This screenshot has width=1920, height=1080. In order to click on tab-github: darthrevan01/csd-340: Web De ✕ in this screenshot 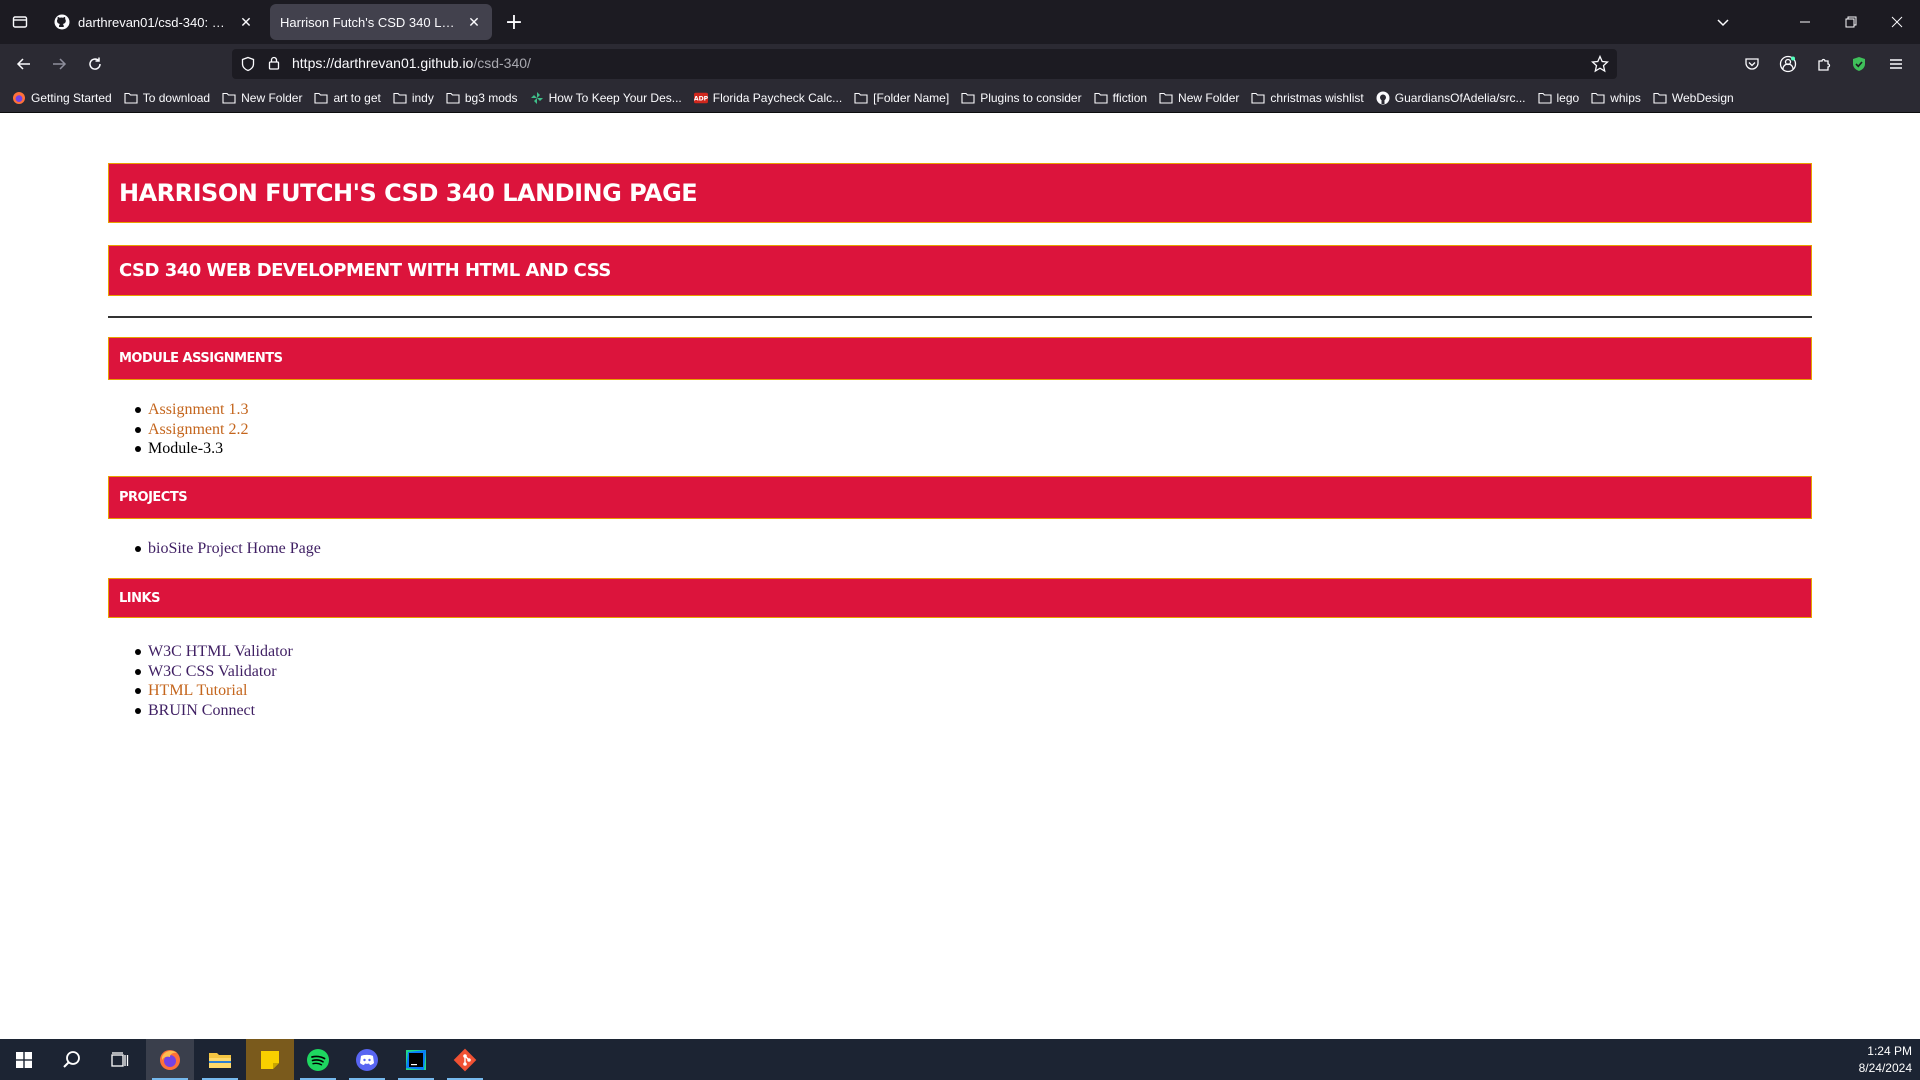, I will do `click(154, 22)`.